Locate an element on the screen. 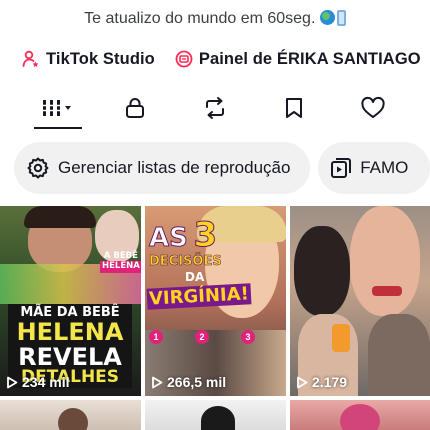 The width and height of the screenshot is (430, 430). creator-panel-link: Painel de ÉRIKA SANTIAGO is located at coordinates (298, 59).